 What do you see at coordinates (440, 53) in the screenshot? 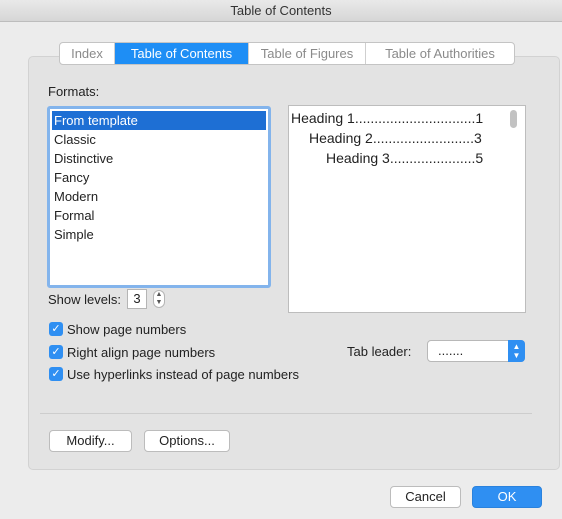
I see `tab-table-of-authorities: Table of Authorities` at bounding box center [440, 53].